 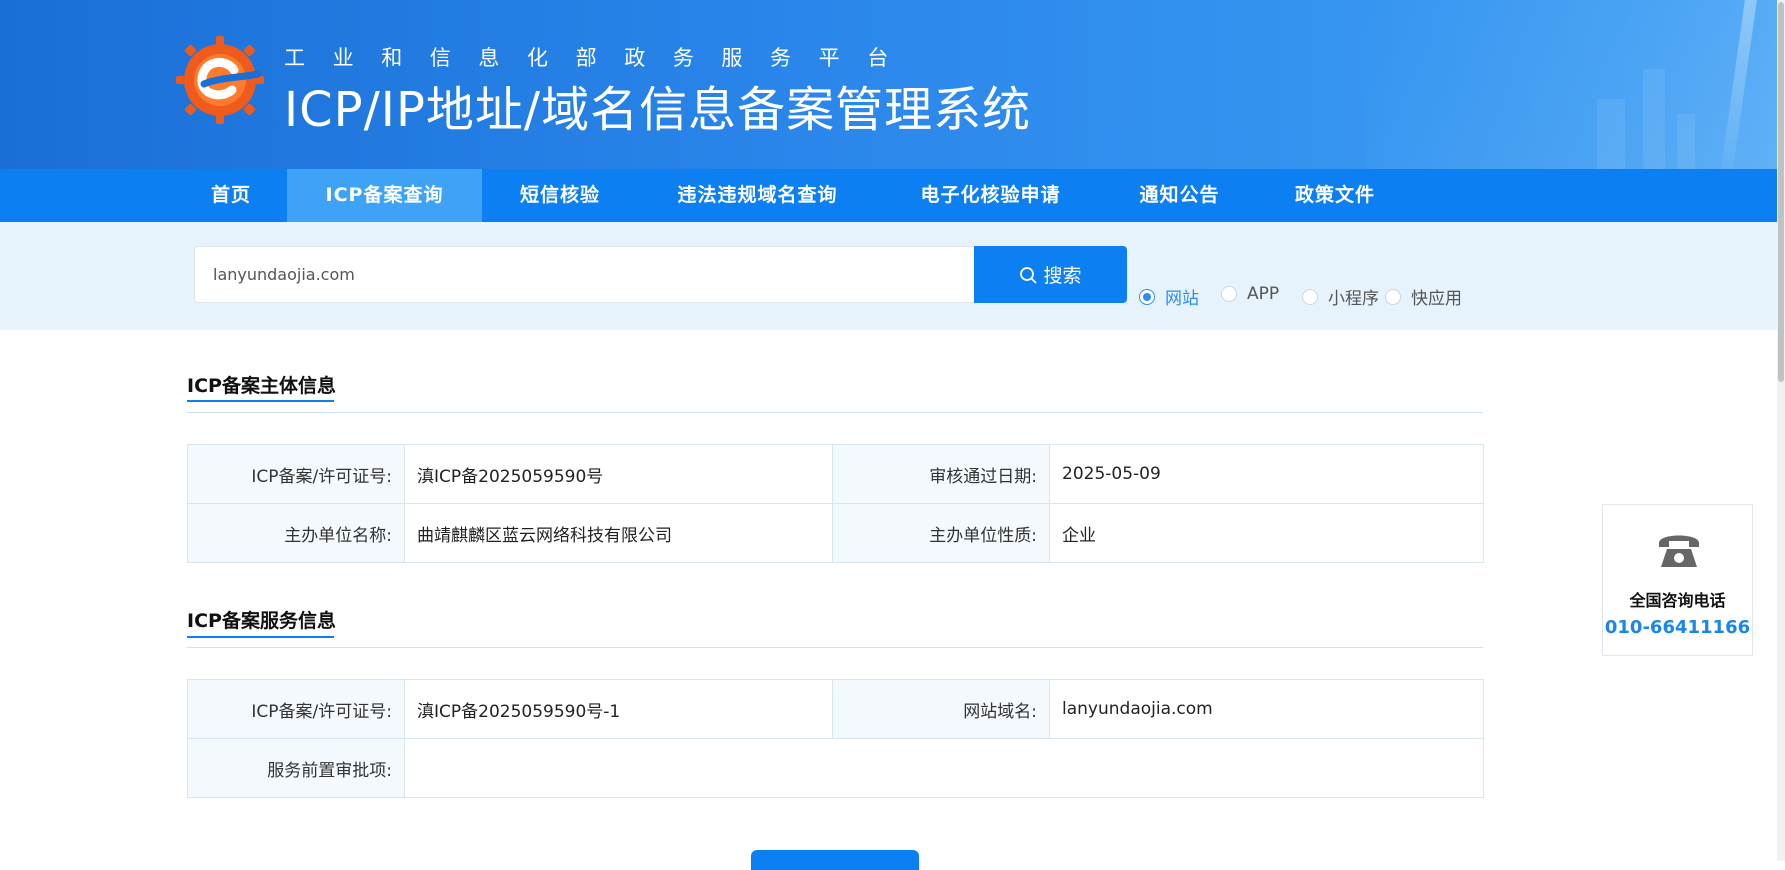 I want to click on search-icon, so click(x=1028, y=274).